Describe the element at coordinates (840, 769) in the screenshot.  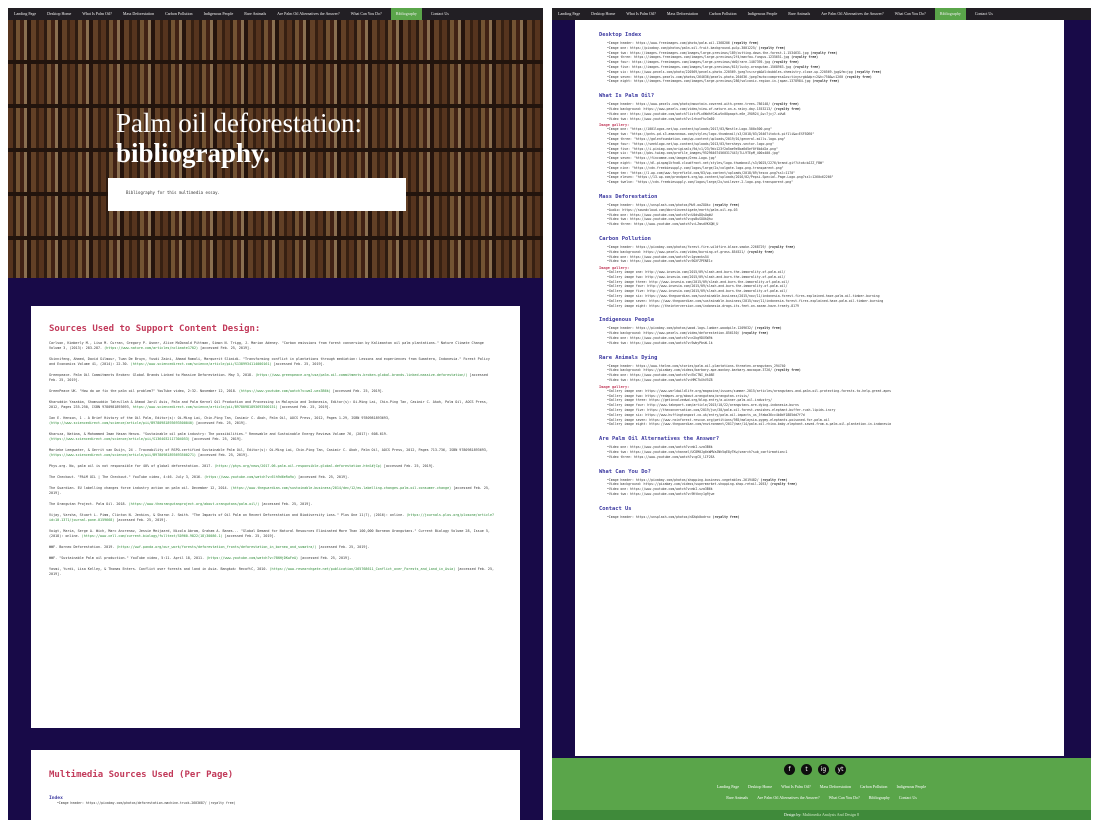
I see `youtube-icon: yt` at that location.